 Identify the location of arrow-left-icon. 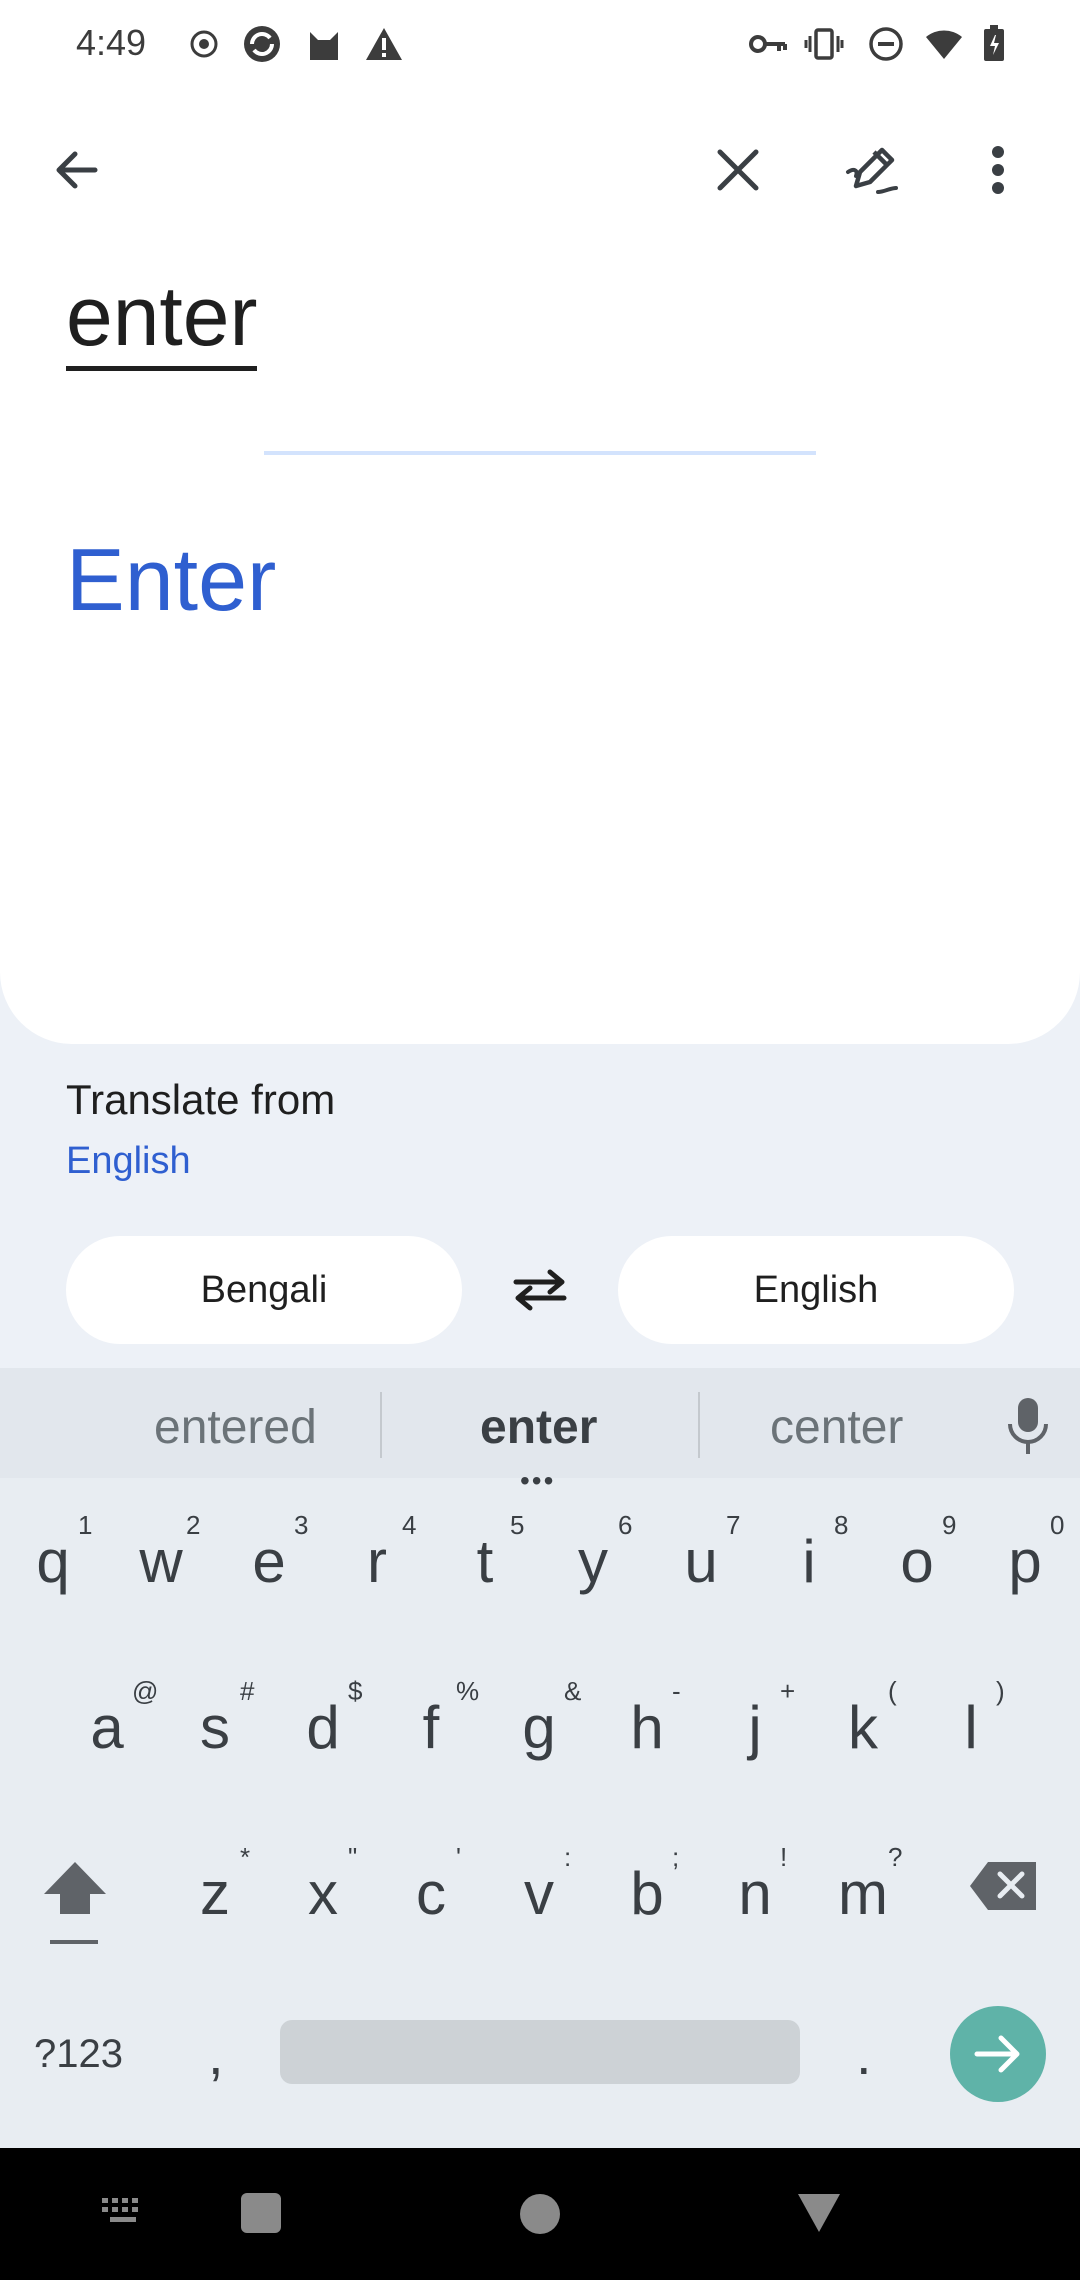
(77, 170).